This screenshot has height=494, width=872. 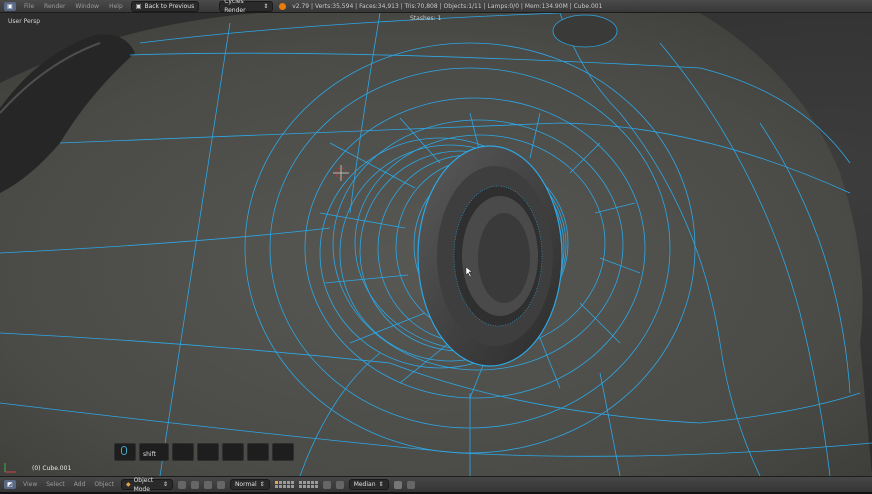 I want to click on key-slot-mouse, so click(x=125, y=452).